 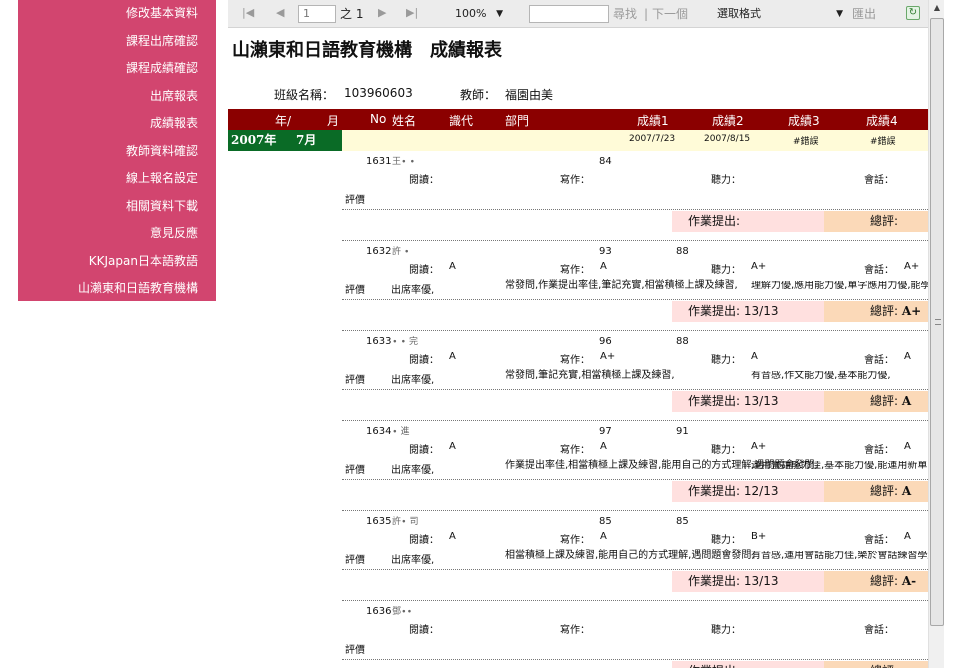 What do you see at coordinates (117, 69) in the screenshot?
I see `sidebar-item-course-grades: 課程成績確認` at bounding box center [117, 69].